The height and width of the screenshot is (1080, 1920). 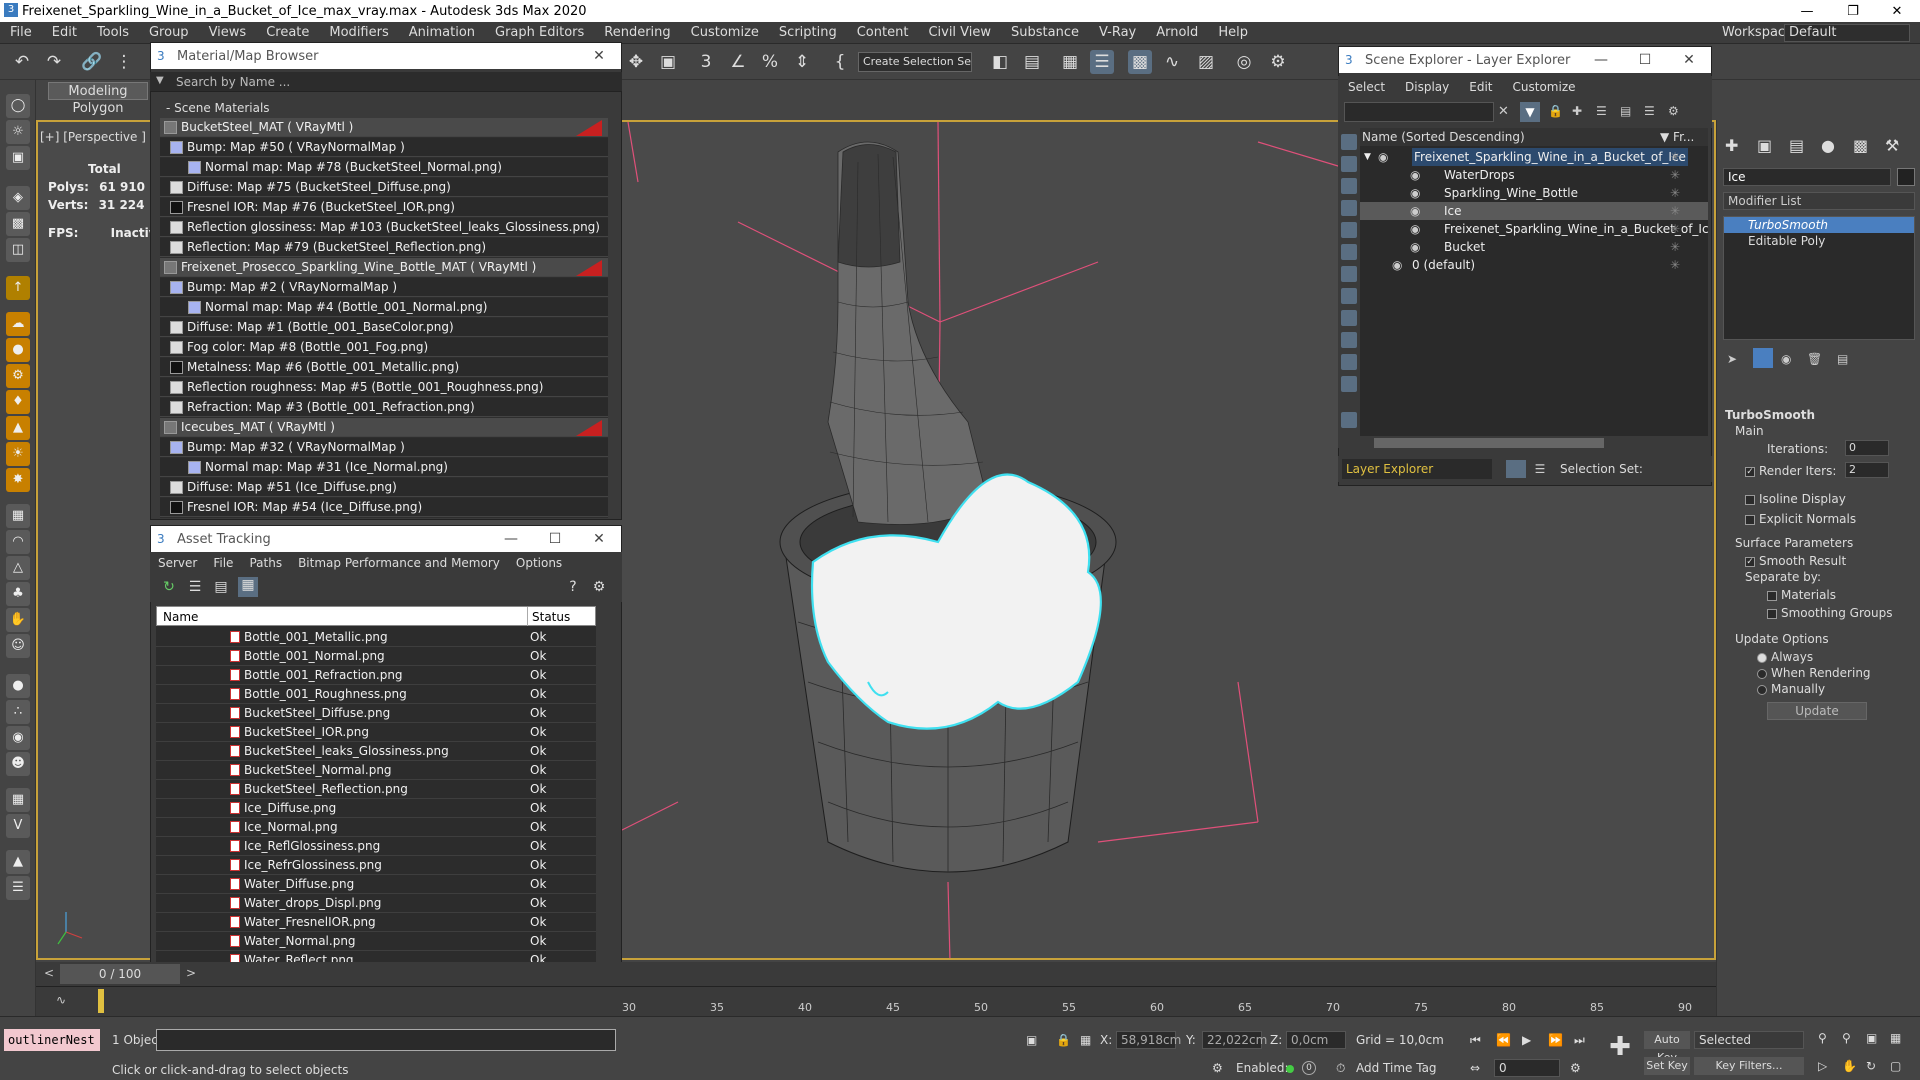 What do you see at coordinates (18, 686) in the screenshot?
I see `shader-ball-icon: ●` at bounding box center [18, 686].